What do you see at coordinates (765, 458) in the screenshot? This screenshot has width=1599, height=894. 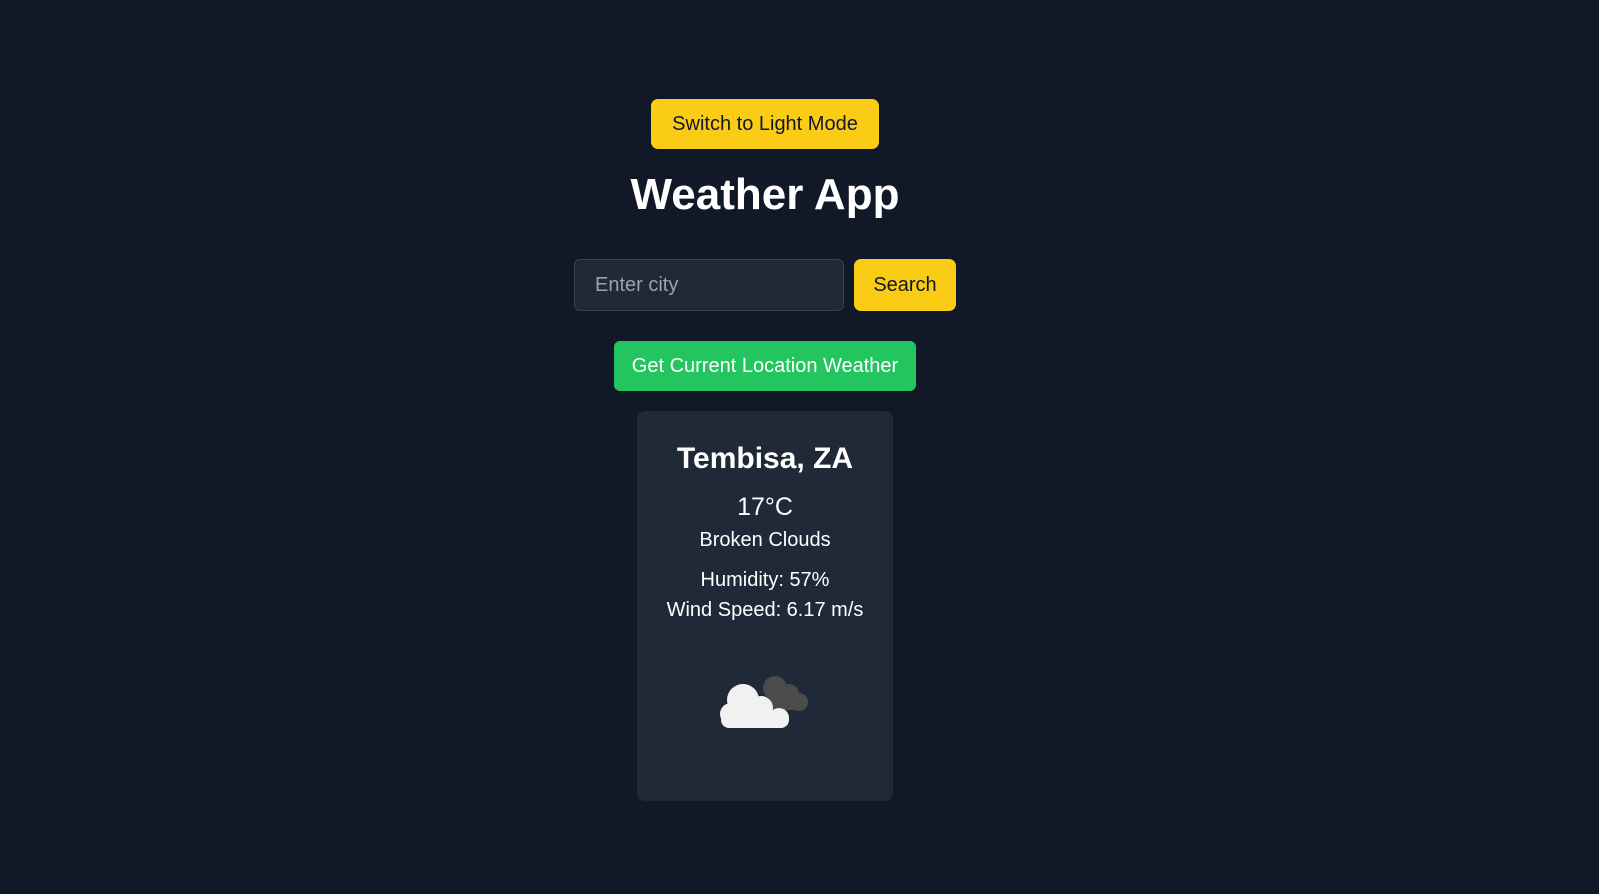 I see `city-name: Tembisa, ZA` at bounding box center [765, 458].